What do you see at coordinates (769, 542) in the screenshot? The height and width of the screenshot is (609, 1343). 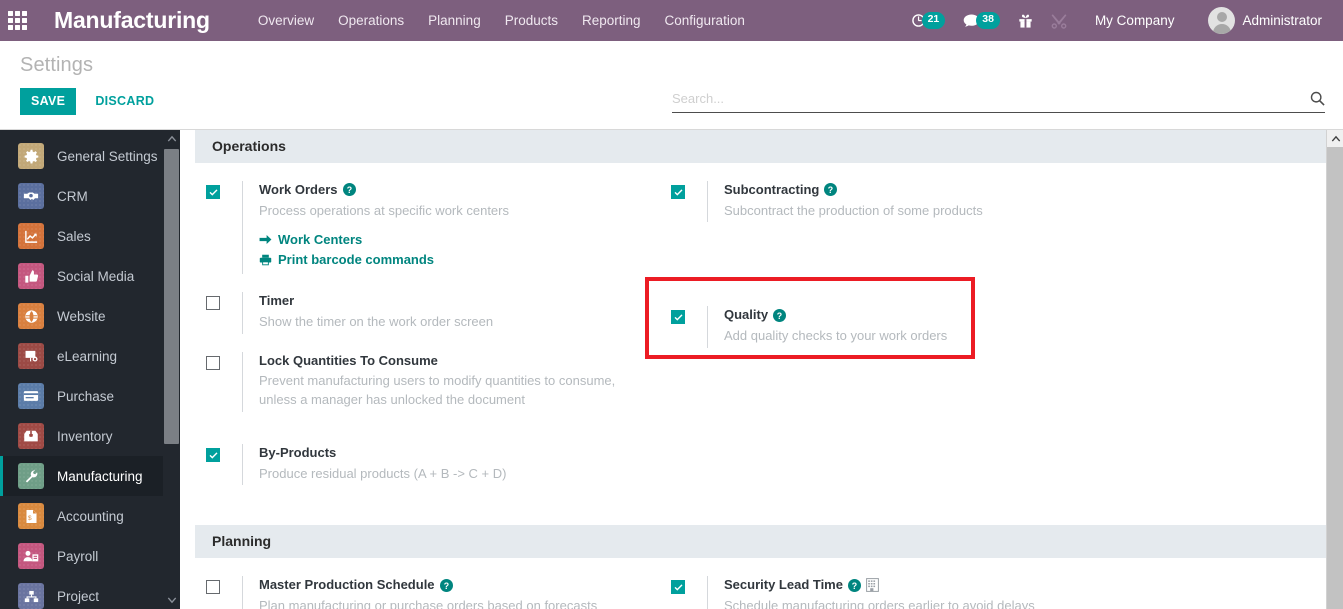 I see `section-header-planning: Planning` at bounding box center [769, 542].